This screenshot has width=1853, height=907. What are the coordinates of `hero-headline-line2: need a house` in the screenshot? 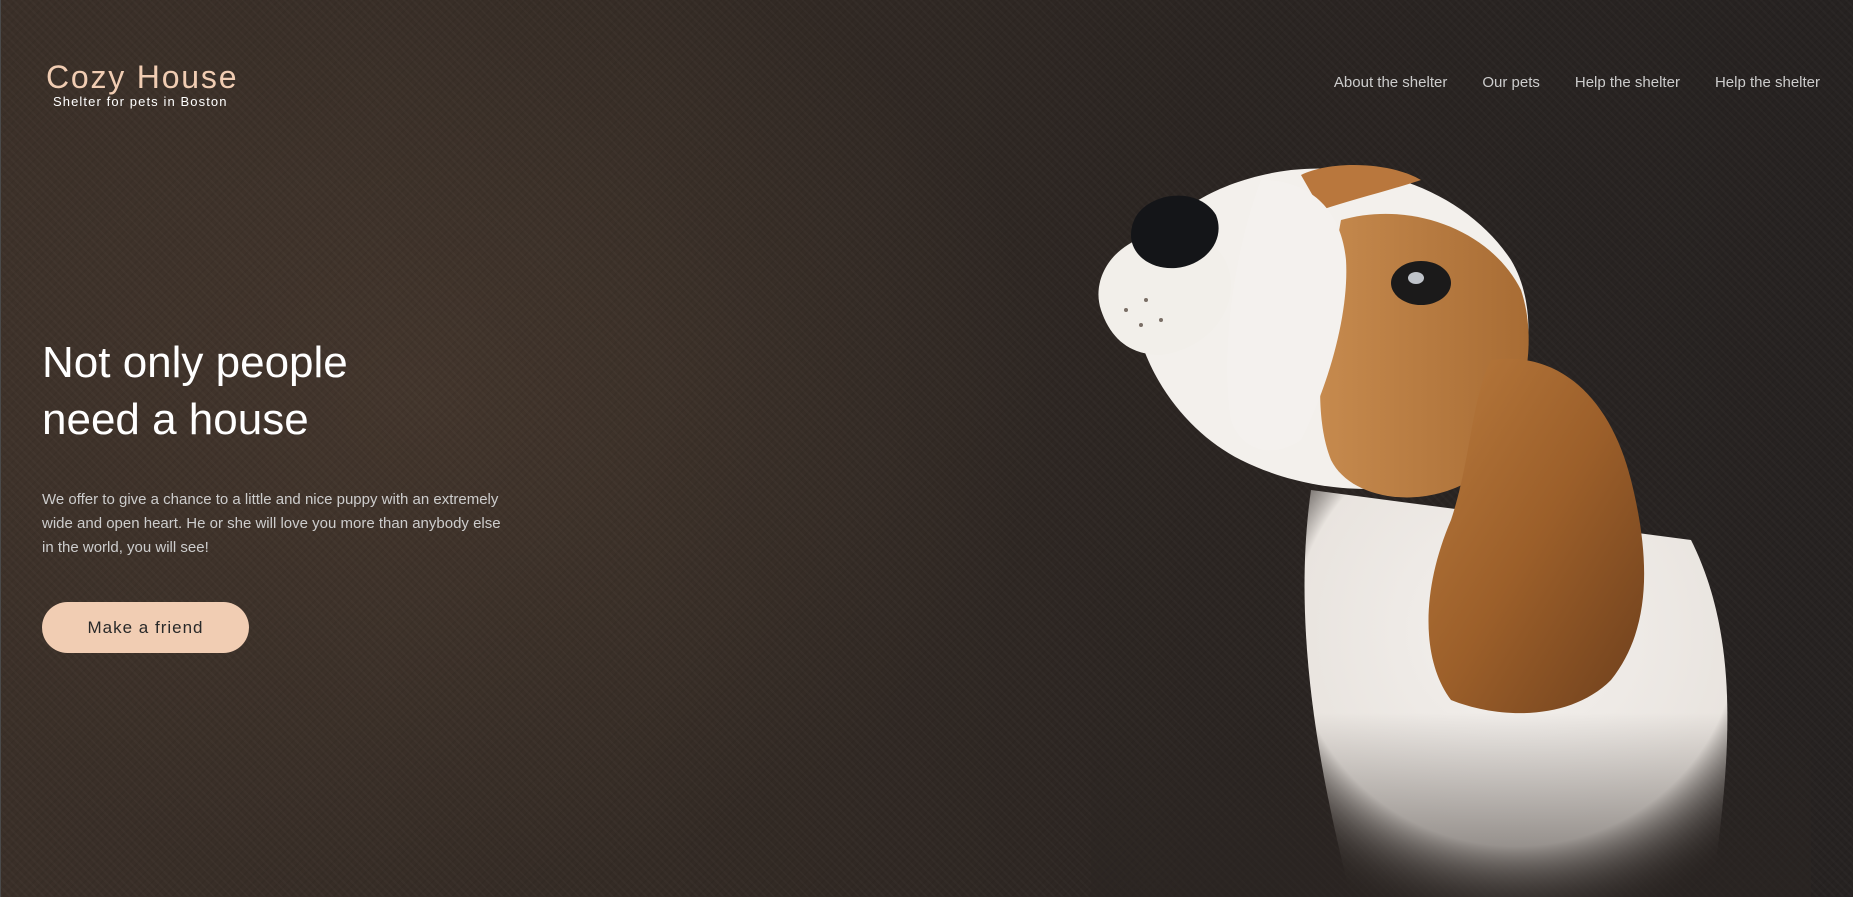 It's located at (175, 419).